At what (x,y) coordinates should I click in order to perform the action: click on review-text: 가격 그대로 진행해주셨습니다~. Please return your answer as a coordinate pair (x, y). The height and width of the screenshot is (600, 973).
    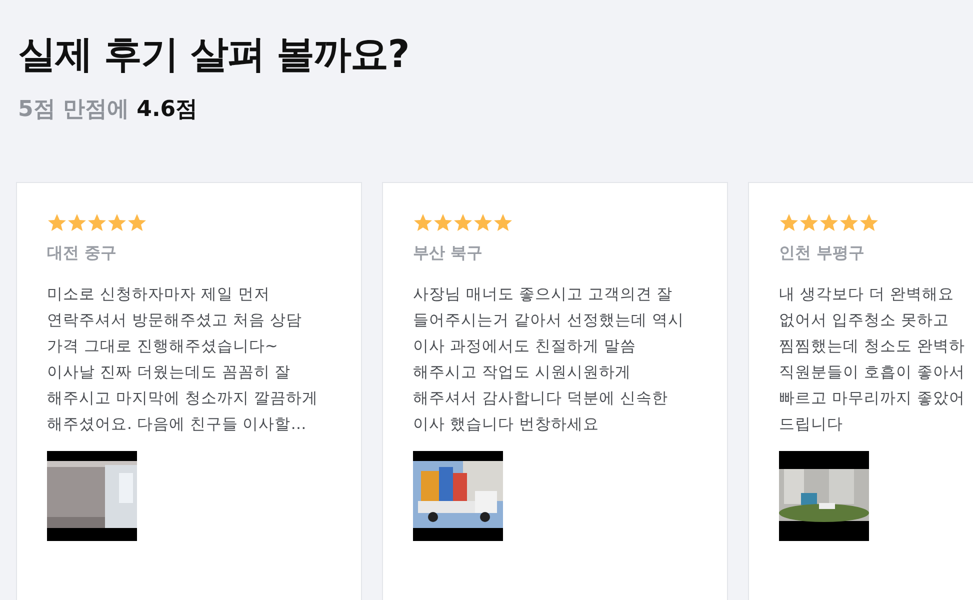
    Looking at the image, I should click on (162, 346).